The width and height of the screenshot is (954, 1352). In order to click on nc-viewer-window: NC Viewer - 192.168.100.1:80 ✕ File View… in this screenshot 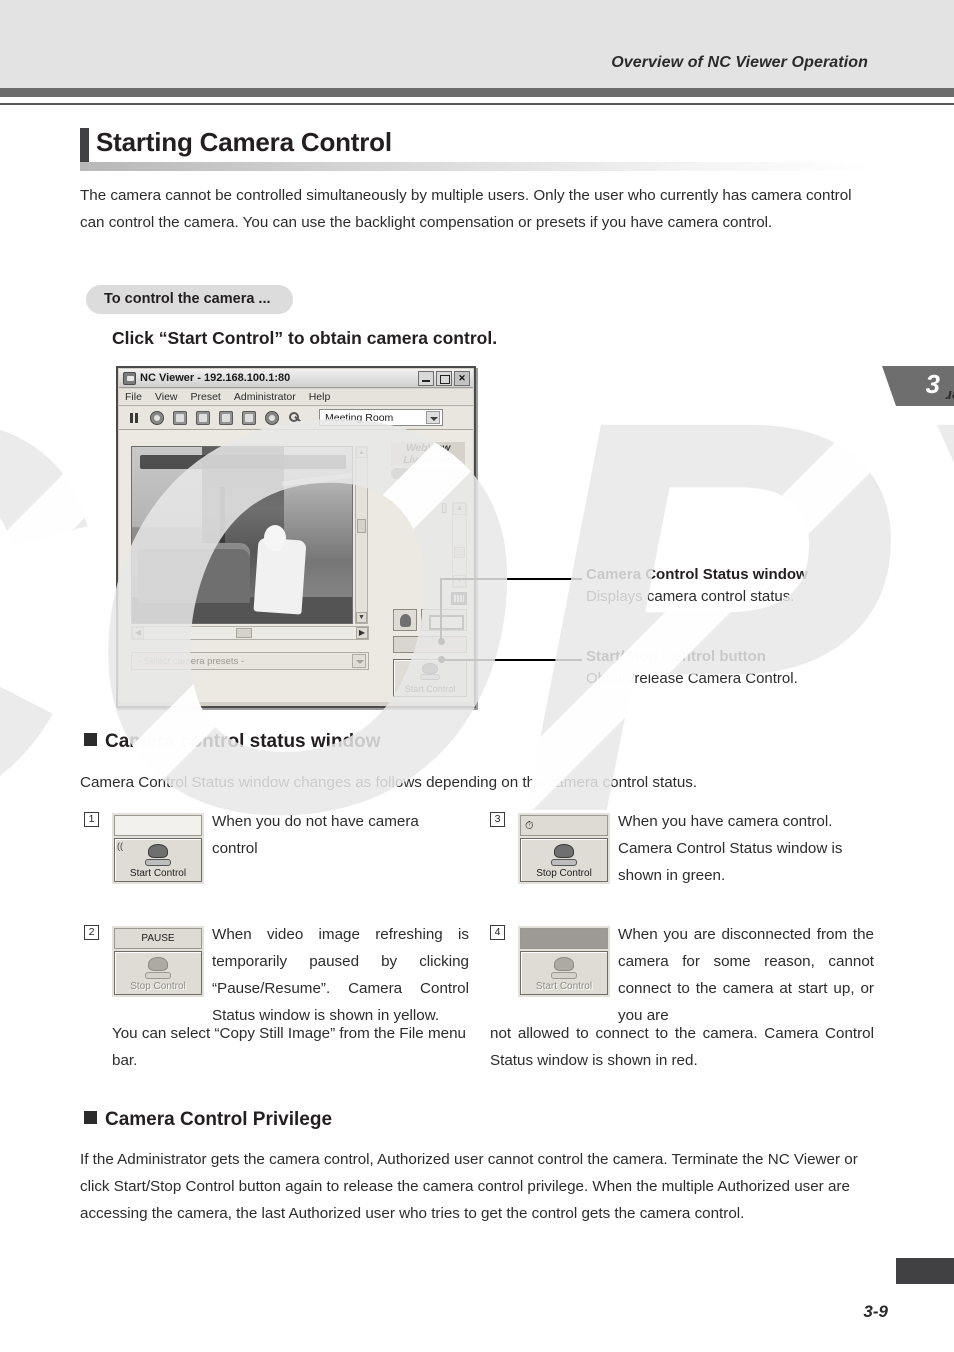, I will do `click(296, 537)`.